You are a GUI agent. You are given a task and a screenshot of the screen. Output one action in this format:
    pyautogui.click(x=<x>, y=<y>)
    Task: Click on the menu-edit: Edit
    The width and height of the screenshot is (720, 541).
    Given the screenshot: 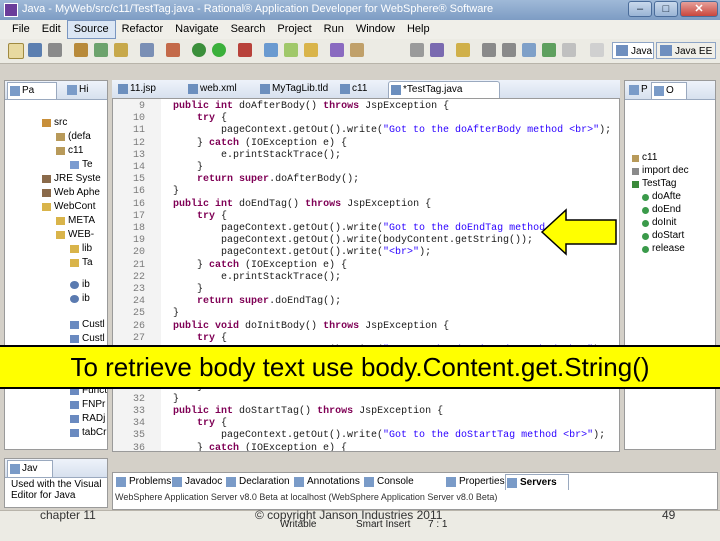 What is the action you would take?
    pyautogui.click(x=51, y=29)
    